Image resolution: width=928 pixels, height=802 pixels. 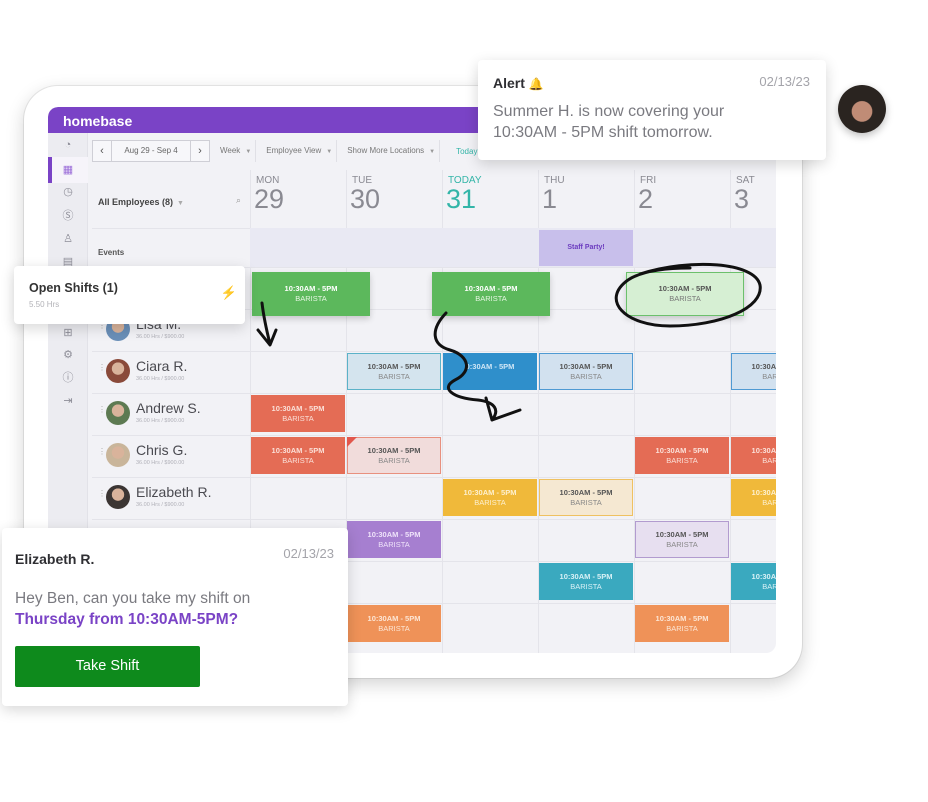 What do you see at coordinates (68, 239) in the screenshot?
I see `person-icon: ♙` at bounding box center [68, 239].